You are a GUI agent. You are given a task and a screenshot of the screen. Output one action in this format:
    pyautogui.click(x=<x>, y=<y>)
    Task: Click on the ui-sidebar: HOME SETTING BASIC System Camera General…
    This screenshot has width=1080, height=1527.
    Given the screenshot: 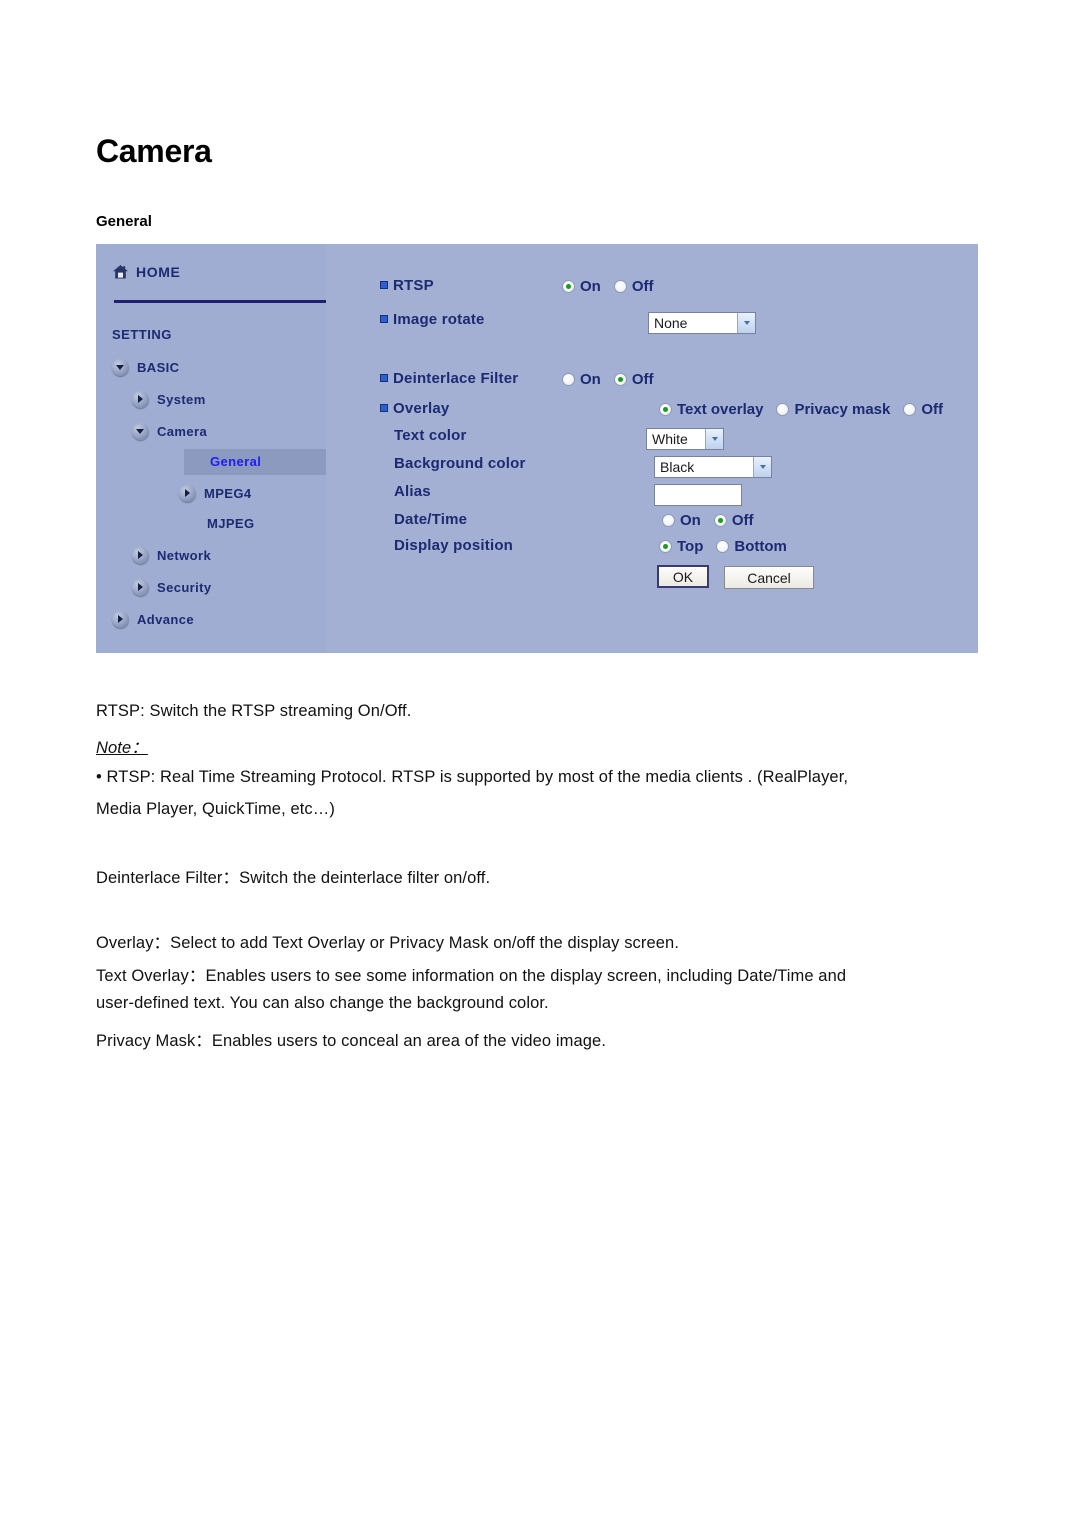 What is the action you would take?
    pyautogui.click(x=212, y=448)
    